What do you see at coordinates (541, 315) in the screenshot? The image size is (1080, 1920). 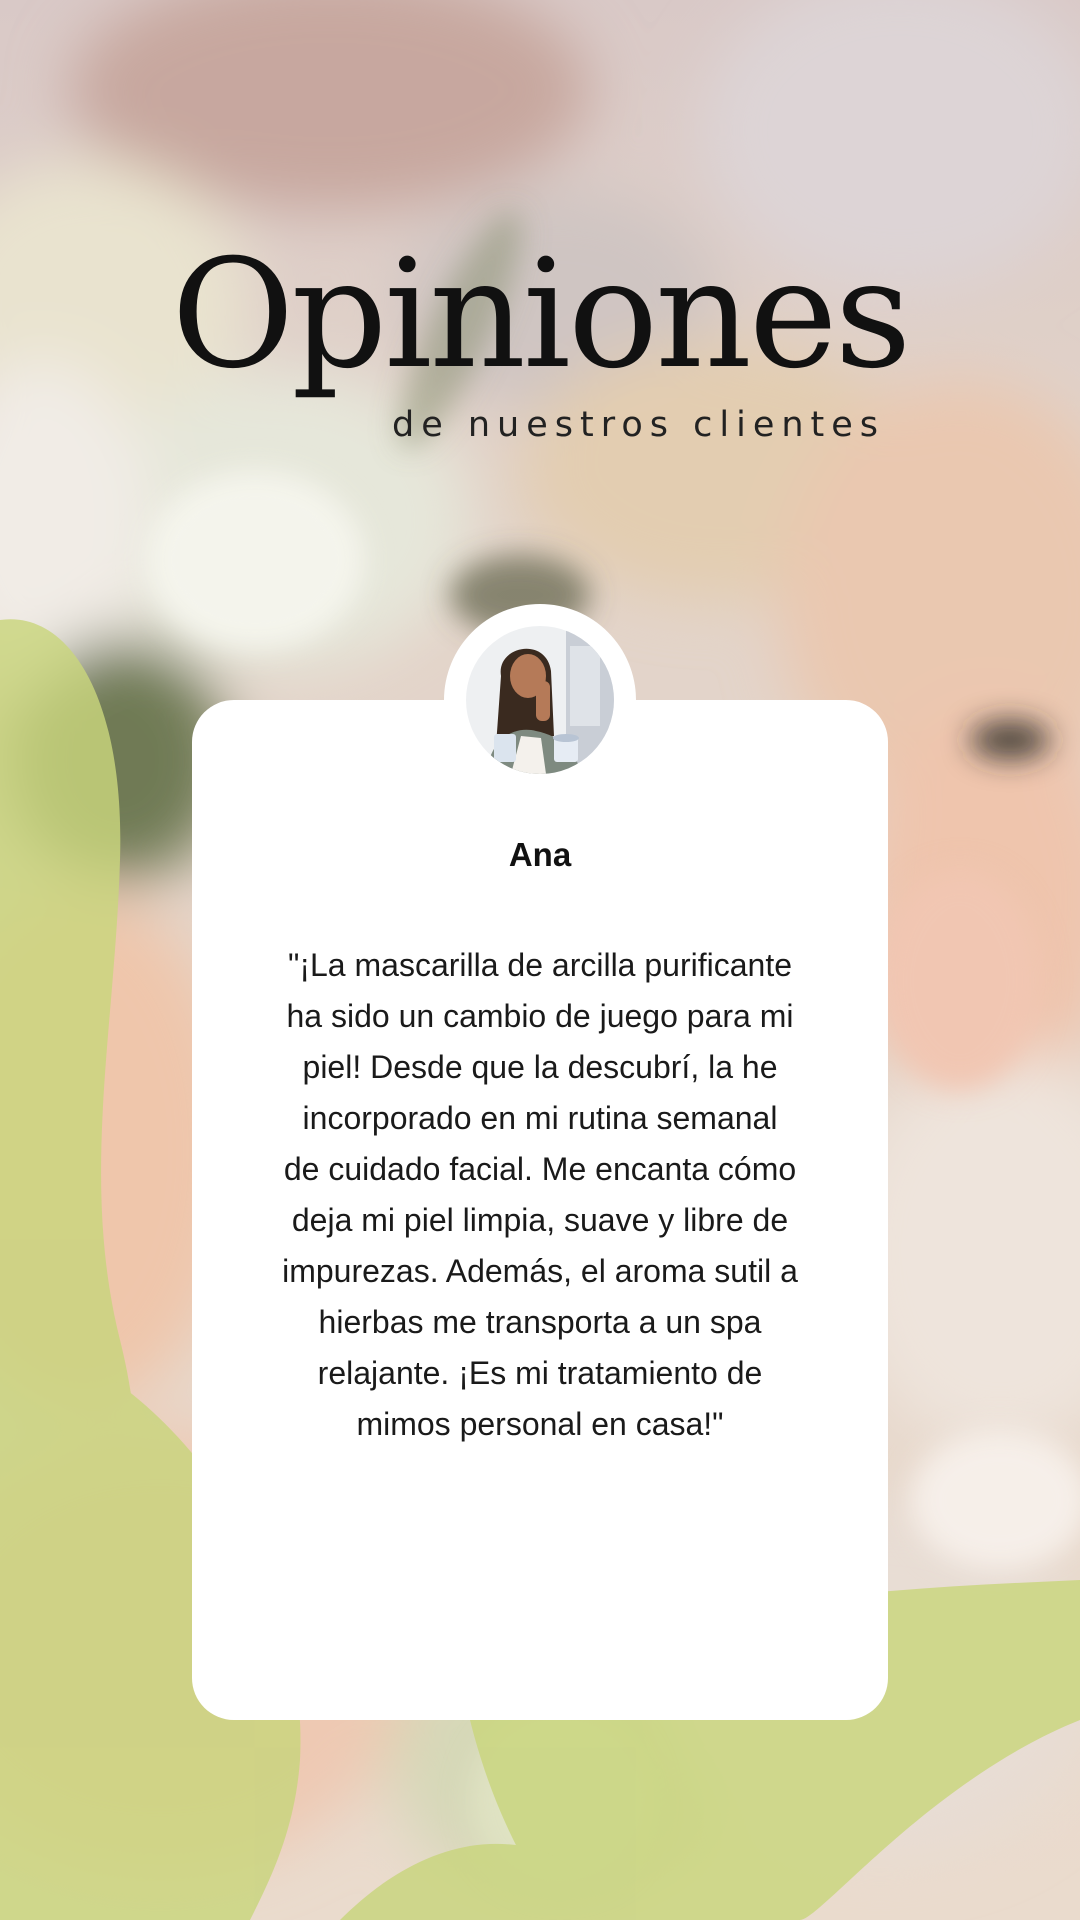 I see `page-title: Opiniones` at bounding box center [541, 315].